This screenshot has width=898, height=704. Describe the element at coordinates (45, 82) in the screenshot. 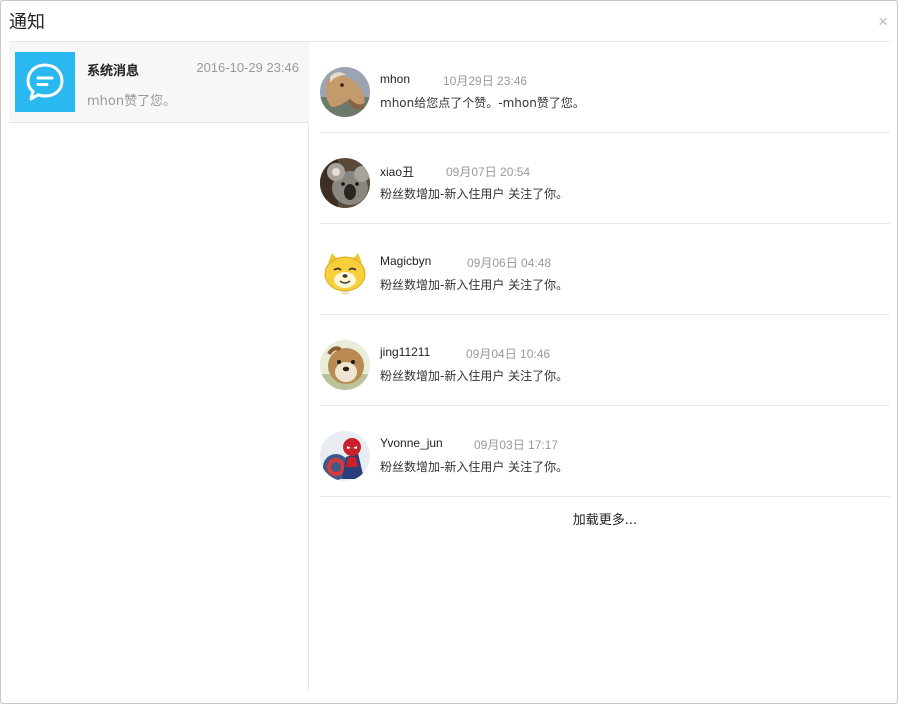

I see `chat-bubble-icon` at that location.